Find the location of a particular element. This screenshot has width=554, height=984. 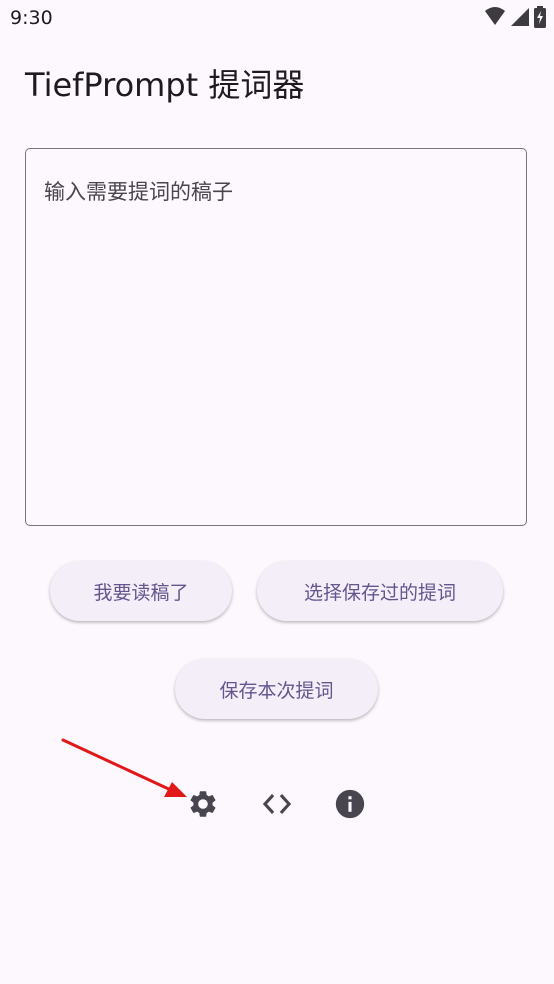

script-input-placeholder: 输入需要提词的稿子 is located at coordinates (138, 192).